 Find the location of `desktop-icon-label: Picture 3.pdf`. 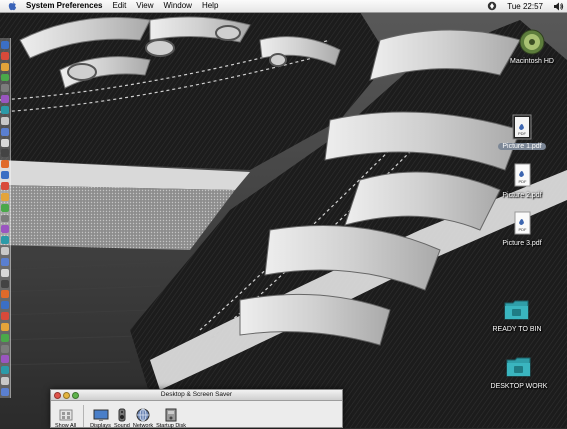

desktop-icon-label: Picture 3.pdf is located at coordinates (522, 243).